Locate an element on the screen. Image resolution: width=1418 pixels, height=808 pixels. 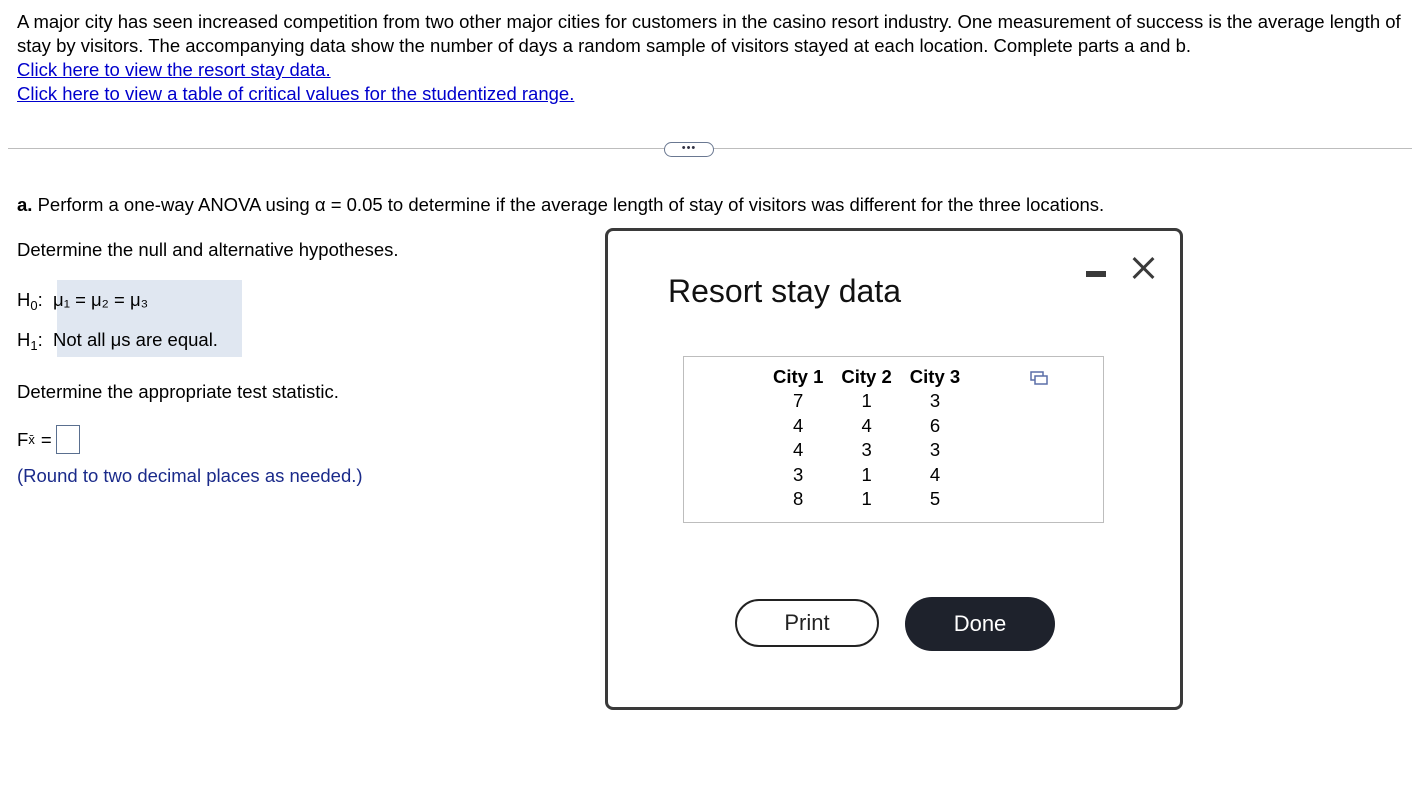
table-row: 4 4 6 is located at coordinates (866, 426).